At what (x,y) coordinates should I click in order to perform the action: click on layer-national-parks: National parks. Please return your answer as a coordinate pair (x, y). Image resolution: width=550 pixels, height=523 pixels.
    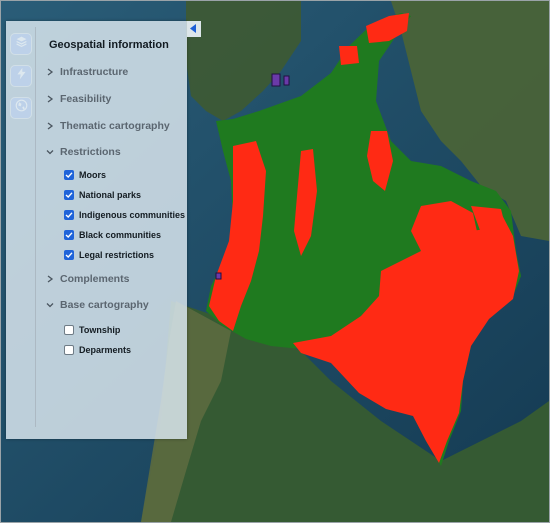
    Looking at the image, I should click on (102, 195).